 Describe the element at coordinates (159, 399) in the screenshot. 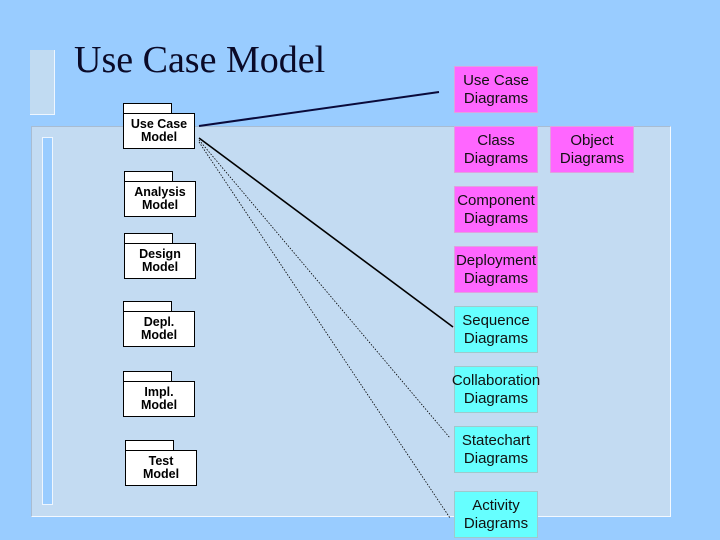

I see `package-body: Impl. Model` at that location.